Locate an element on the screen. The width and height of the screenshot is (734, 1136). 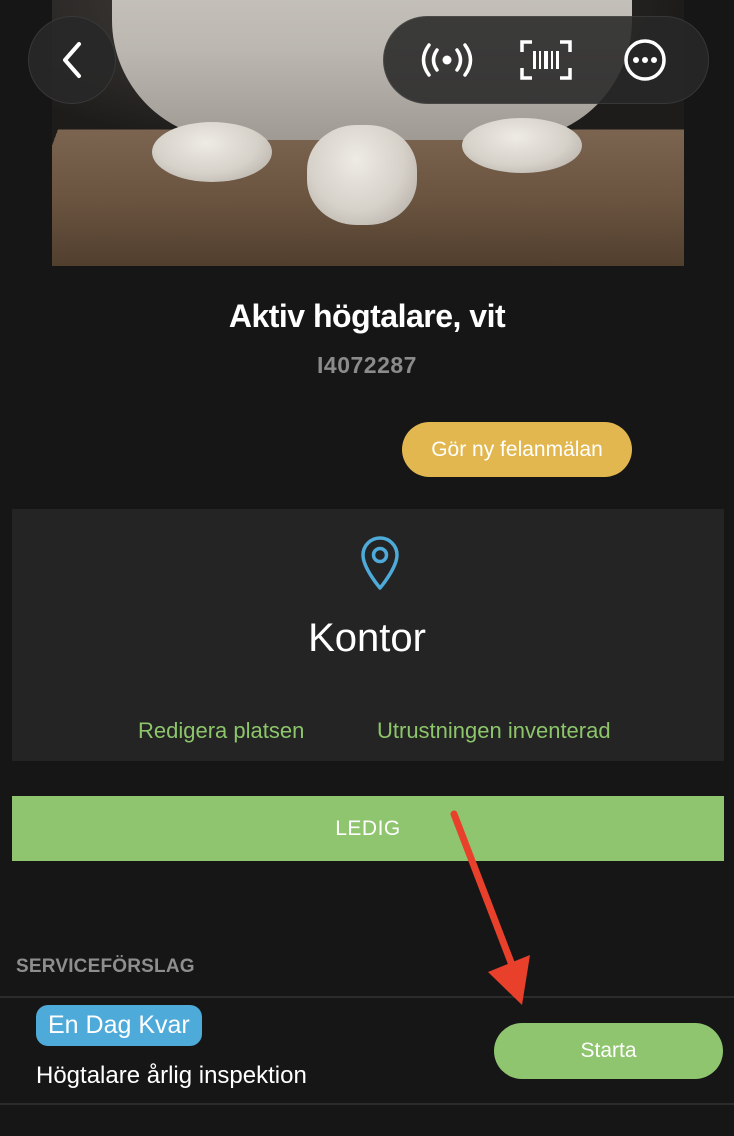
location-pin-icon is located at coordinates (380, 563).